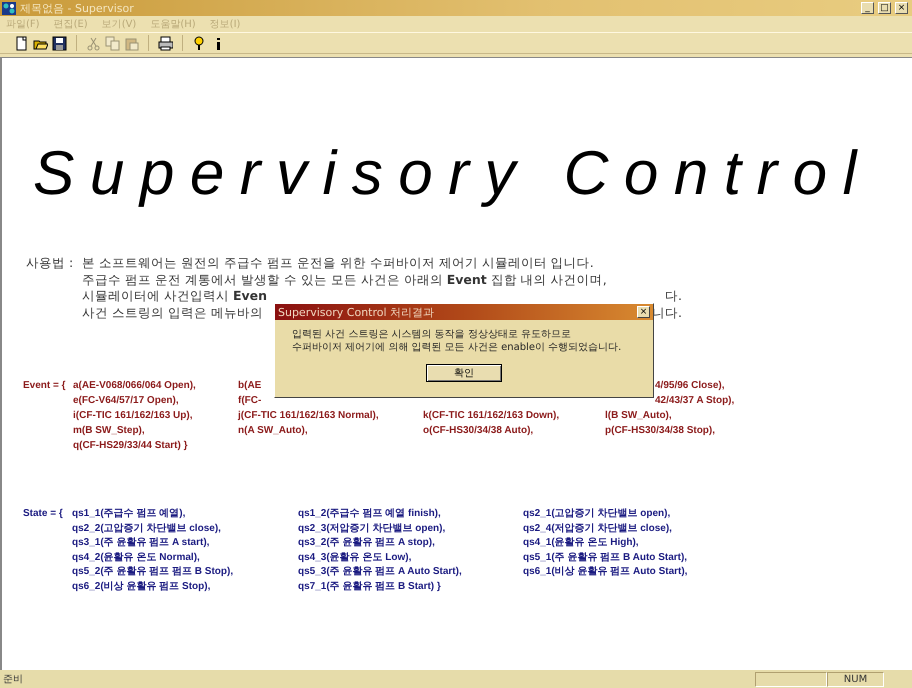 This screenshot has width=912, height=688. Describe the element at coordinates (130, 446) in the screenshot. I see `event-text: q(CF-HS29/33/44 Start) }` at that location.